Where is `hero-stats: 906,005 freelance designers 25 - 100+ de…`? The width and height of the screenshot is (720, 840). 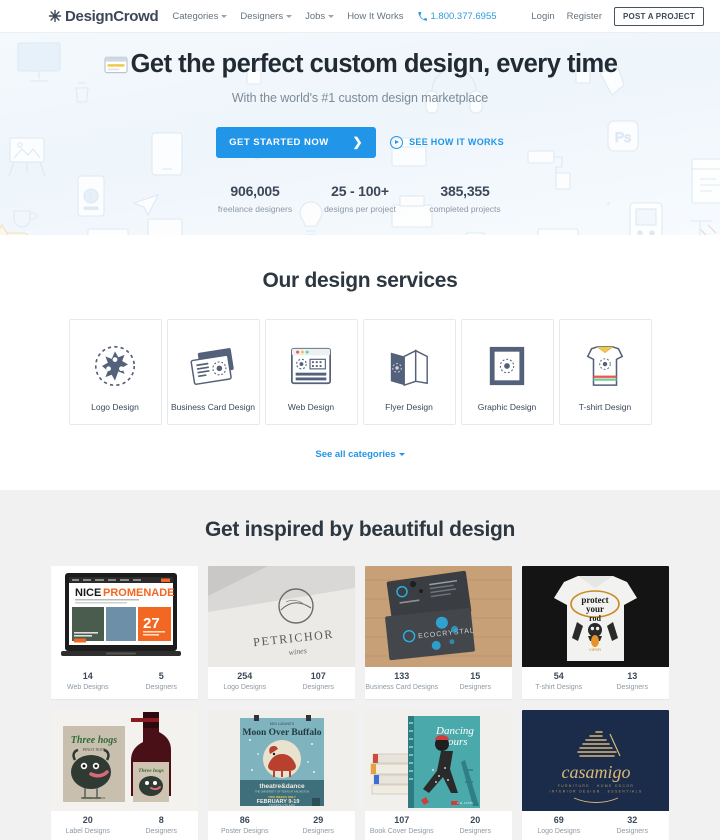
hero-stats: 906,005 freelance designers 25 - 100+ de… is located at coordinates (360, 198).